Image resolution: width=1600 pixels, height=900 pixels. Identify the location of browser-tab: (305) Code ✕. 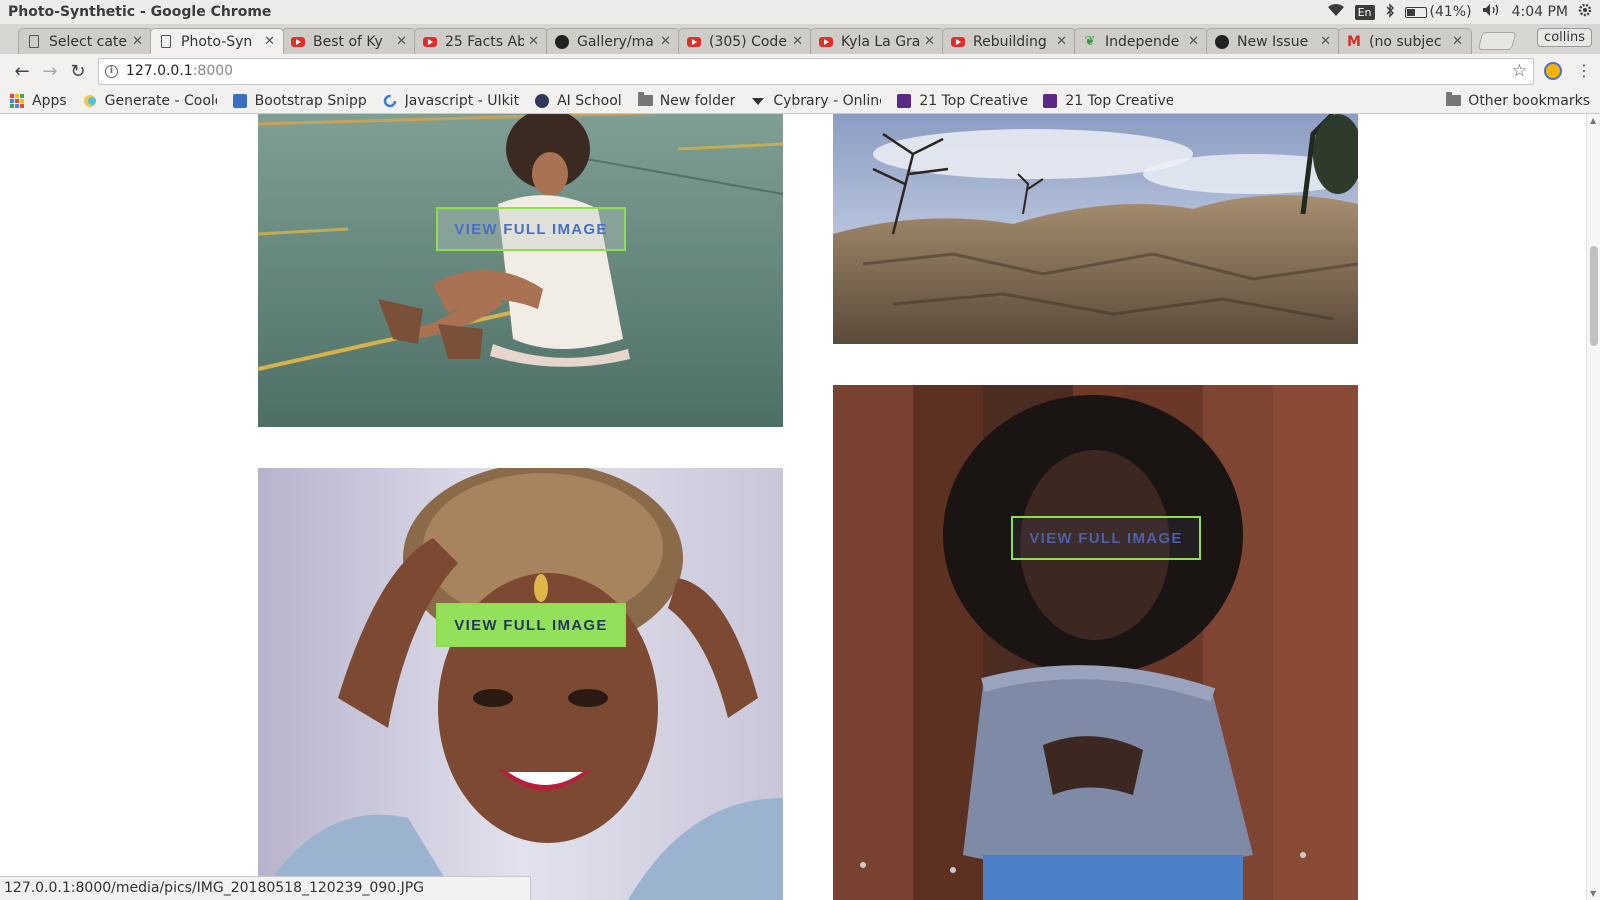
(745, 41).